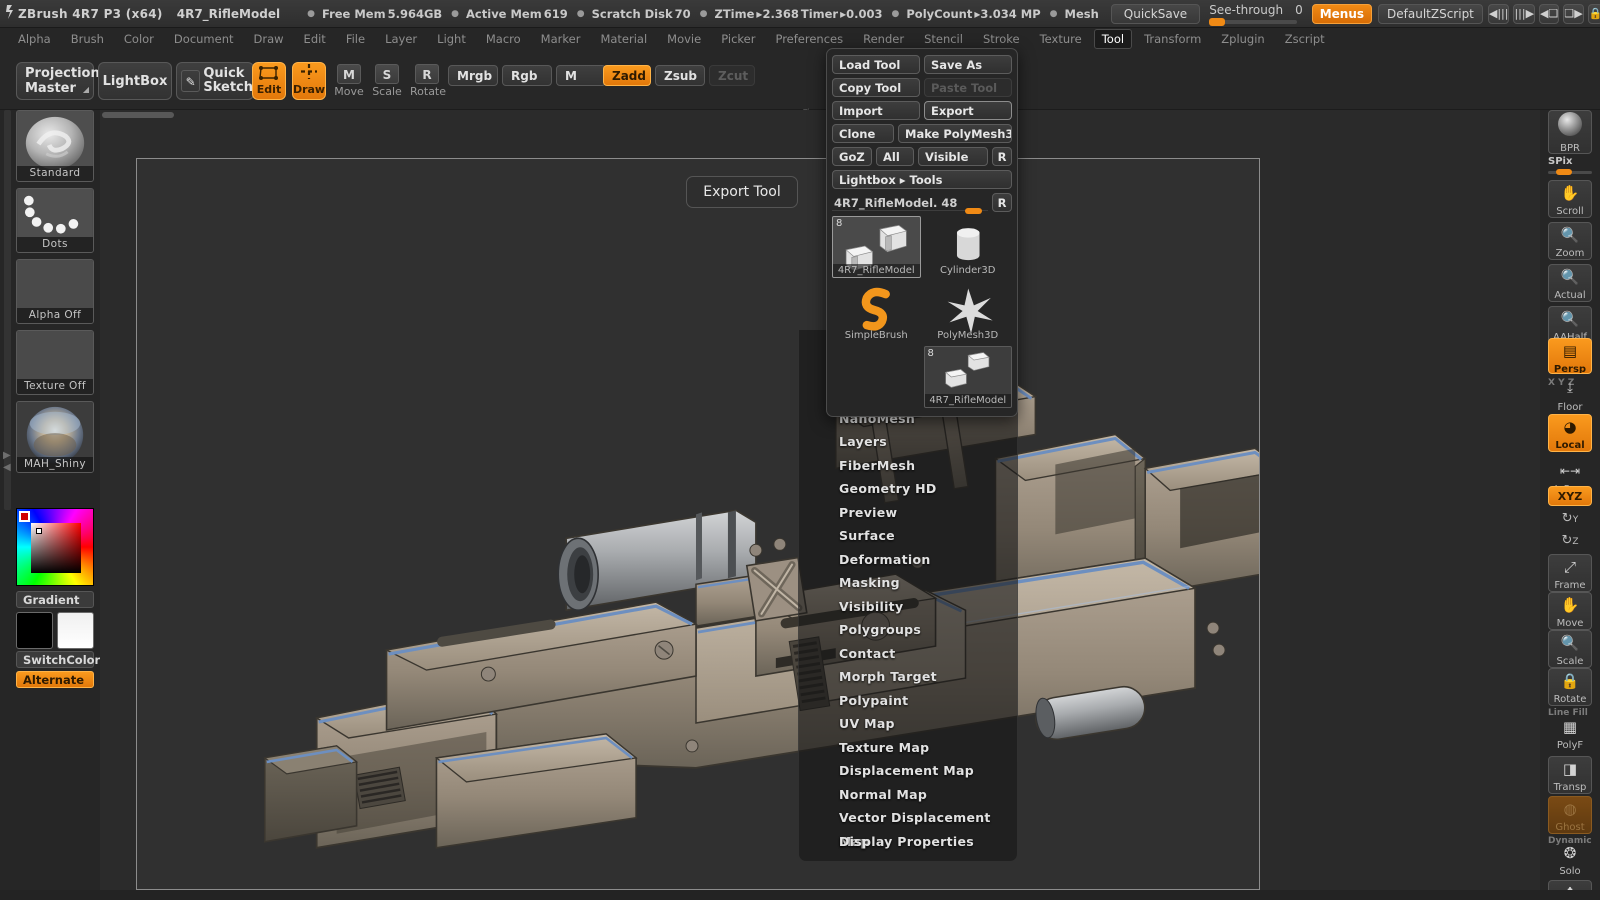 This screenshot has width=1600, height=900. Describe the element at coordinates (908, 724) in the screenshot. I see `tool-menu-item-uv-map: UV Map` at that location.